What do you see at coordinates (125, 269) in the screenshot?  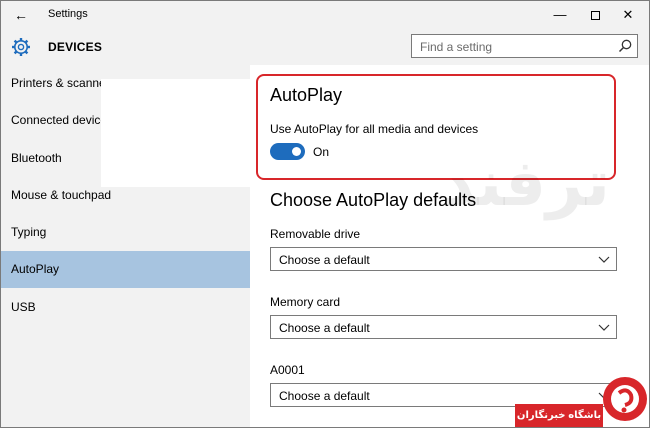 I see `sidebar-item-autoplay: AutoPlay` at bounding box center [125, 269].